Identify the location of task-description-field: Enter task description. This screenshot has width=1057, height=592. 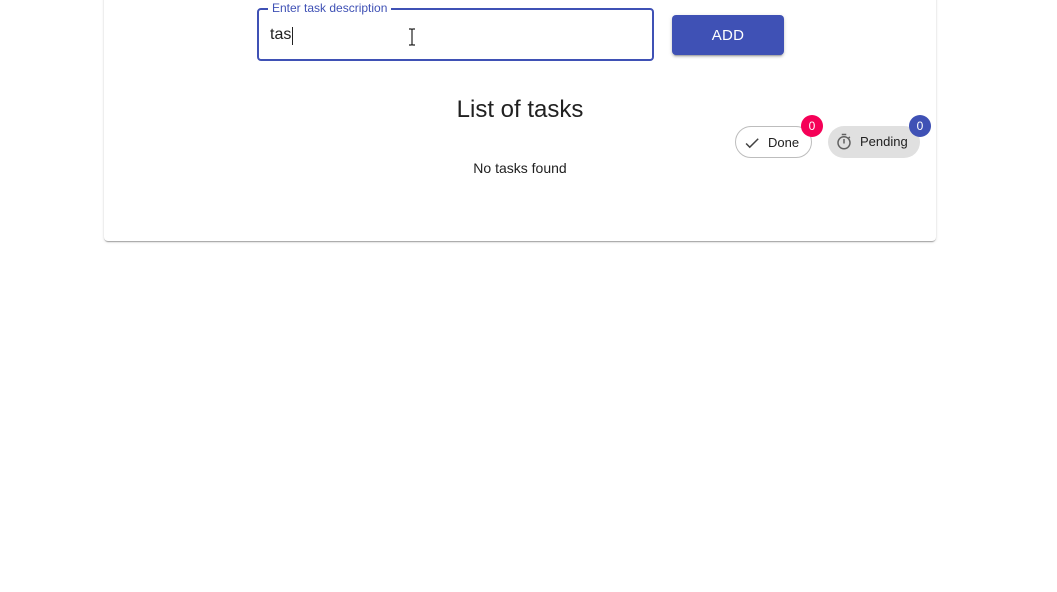
(455, 31).